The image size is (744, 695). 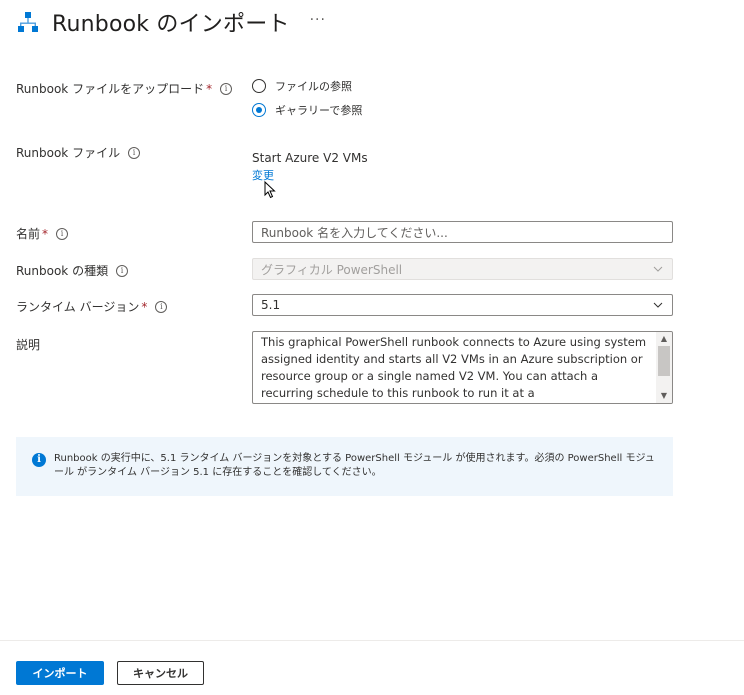 I want to click on description-label: 説明, so click(x=28, y=345).